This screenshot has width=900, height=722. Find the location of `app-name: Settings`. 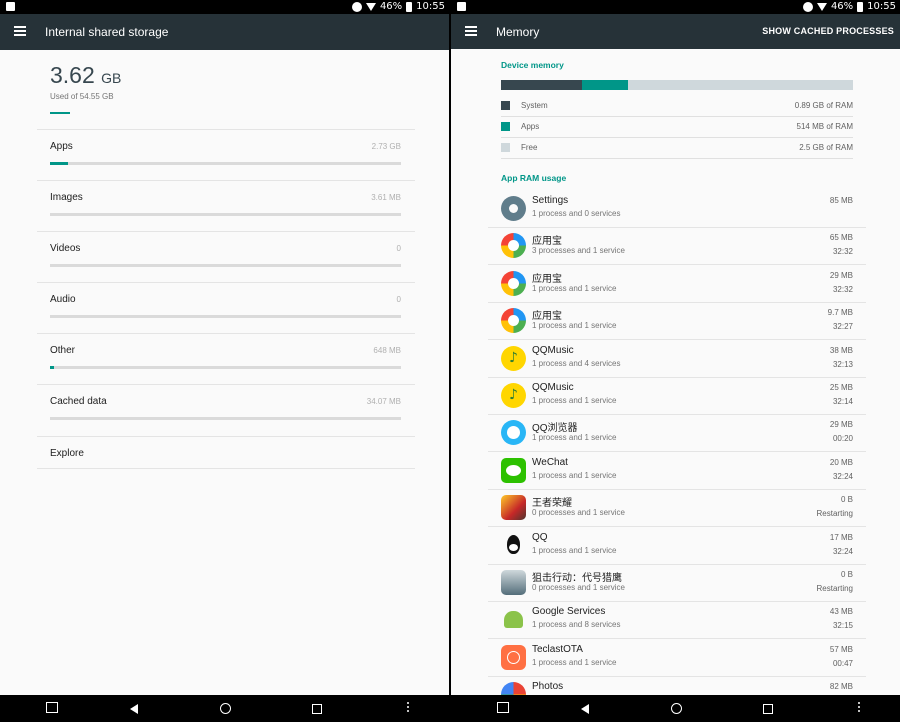

app-name: Settings is located at coordinates (550, 200).